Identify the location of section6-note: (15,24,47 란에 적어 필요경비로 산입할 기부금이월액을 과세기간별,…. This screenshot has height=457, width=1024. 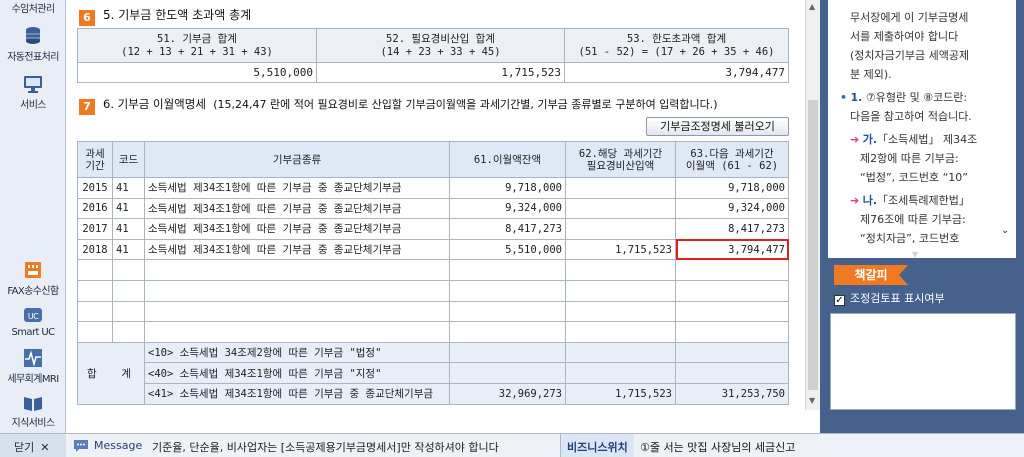
(465, 104).